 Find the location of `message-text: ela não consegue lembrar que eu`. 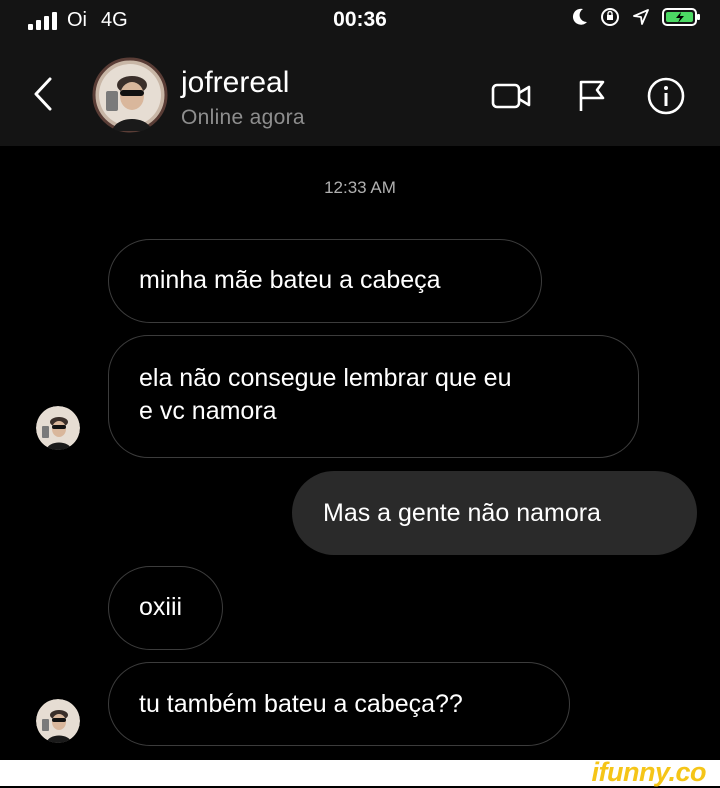

message-text: ela não consegue lembrar que eu is located at coordinates (325, 378).